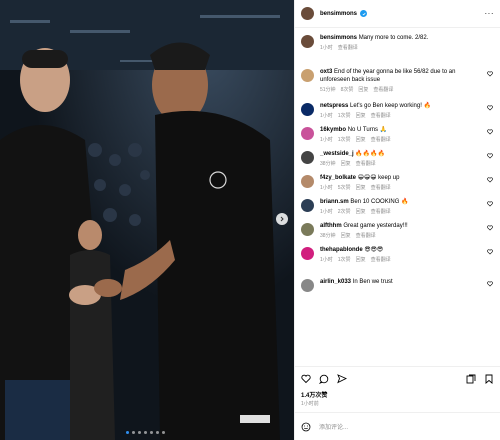 Image resolution: width=500 pixels, height=440 pixels. Describe the element at coordinates (342, 378) in the screenshot. I see `share-icon` at that location.